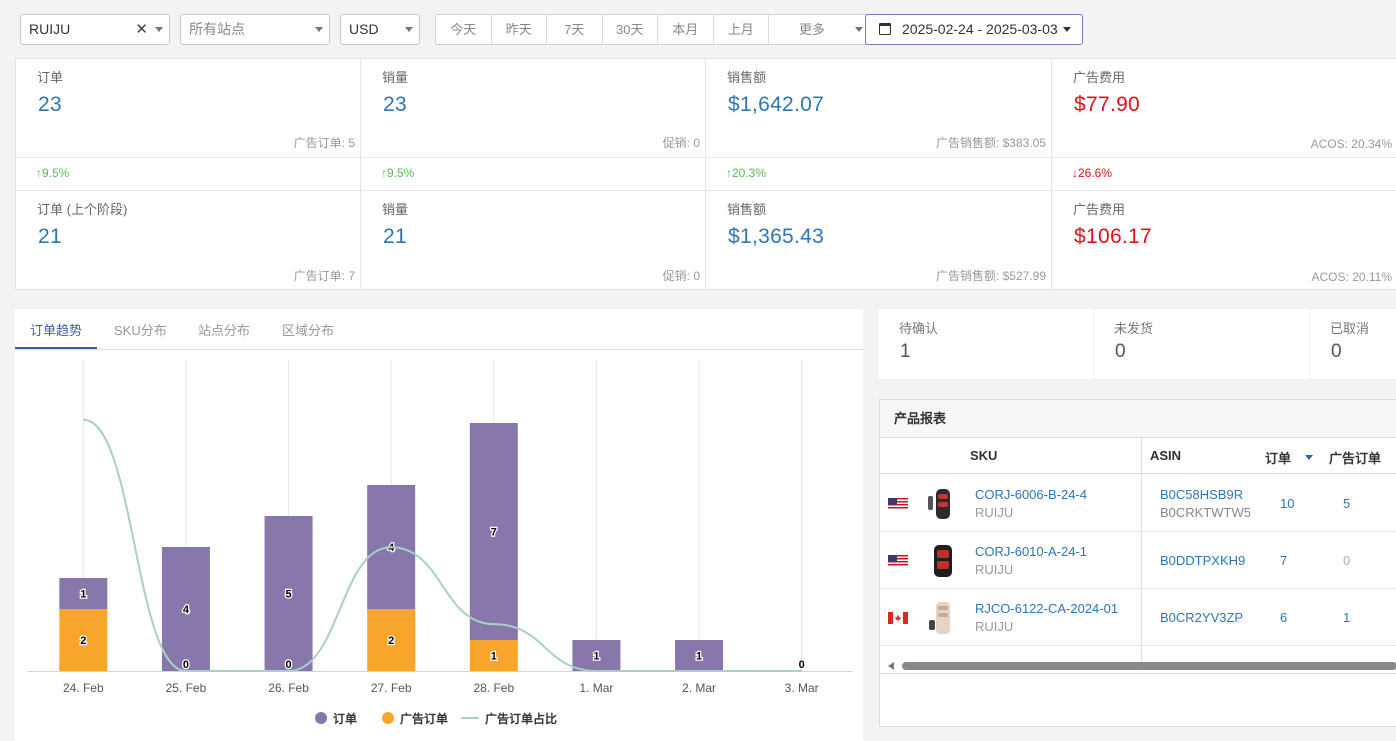 The width and height of the screenshot is (1396, 741). Describe the element at coordinates (388, 718) in the screenshot. I see `legend-ad-orders-marker` at that location.